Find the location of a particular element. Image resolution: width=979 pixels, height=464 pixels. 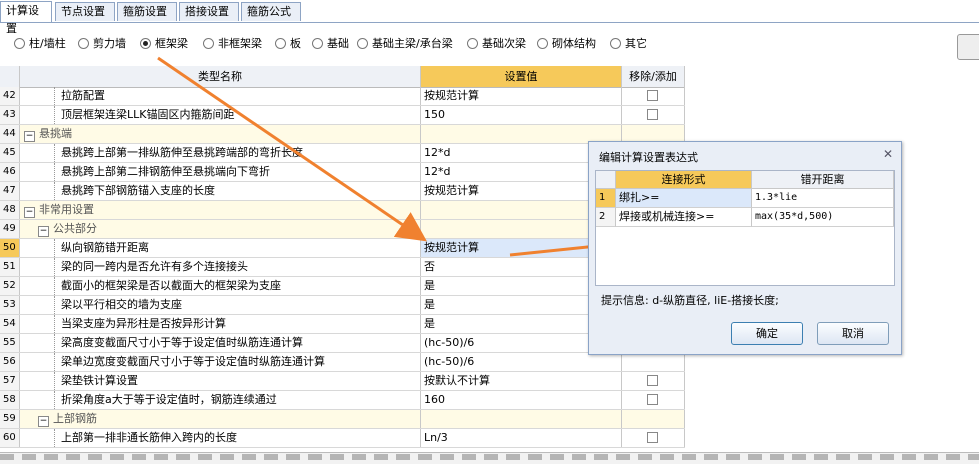

dialog-row: 2 焊接或机械连接>= max(35*d,500) is located at coordinates (745, 217).